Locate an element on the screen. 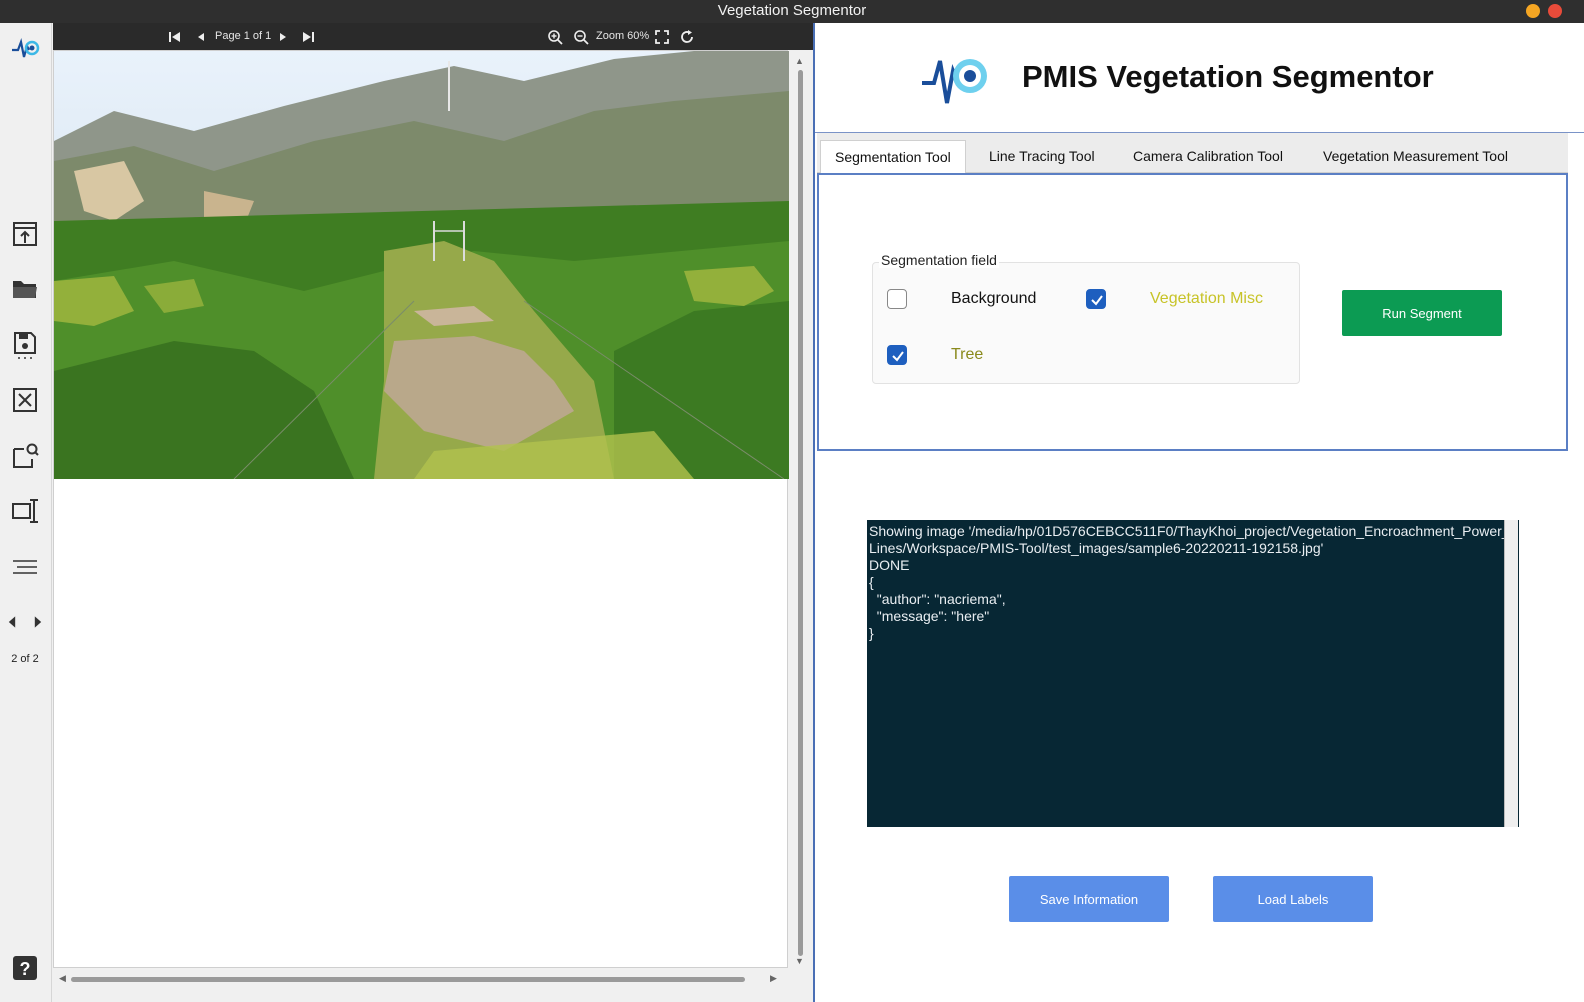 The width and height of the screenshot is (1584, 1002). page-counter: 2 of 2 is located at coordinates (25, 659).